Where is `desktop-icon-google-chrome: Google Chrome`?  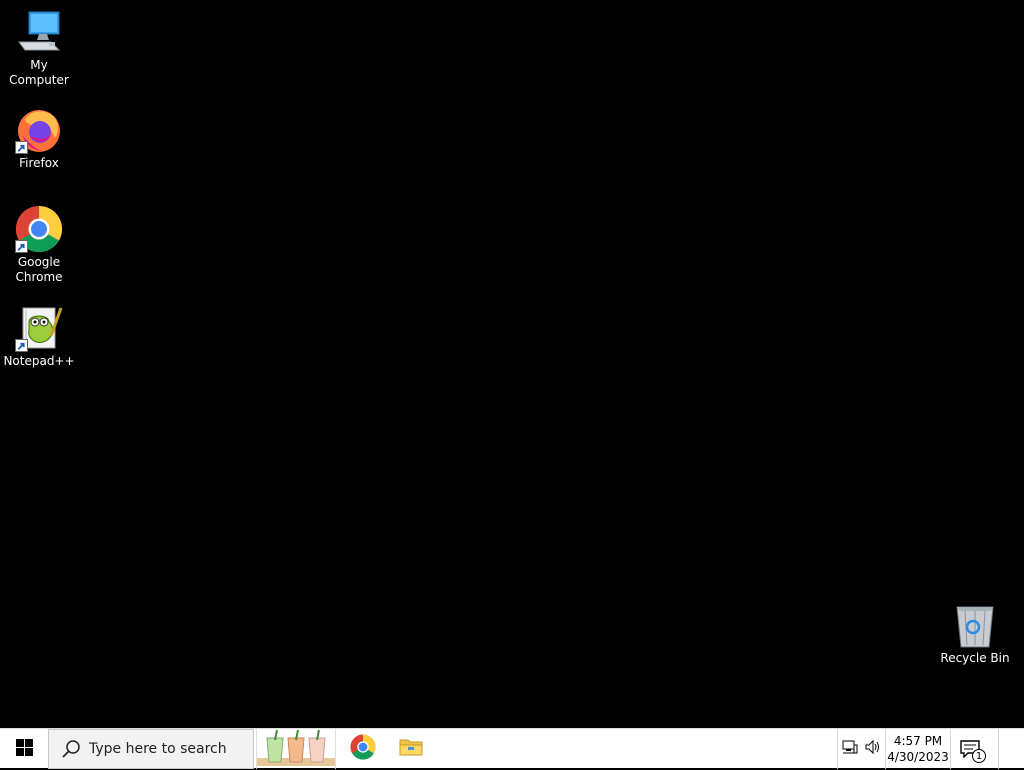
desktop-icon-google-chrome: Google Chrome is located at coordinates (39, 245).